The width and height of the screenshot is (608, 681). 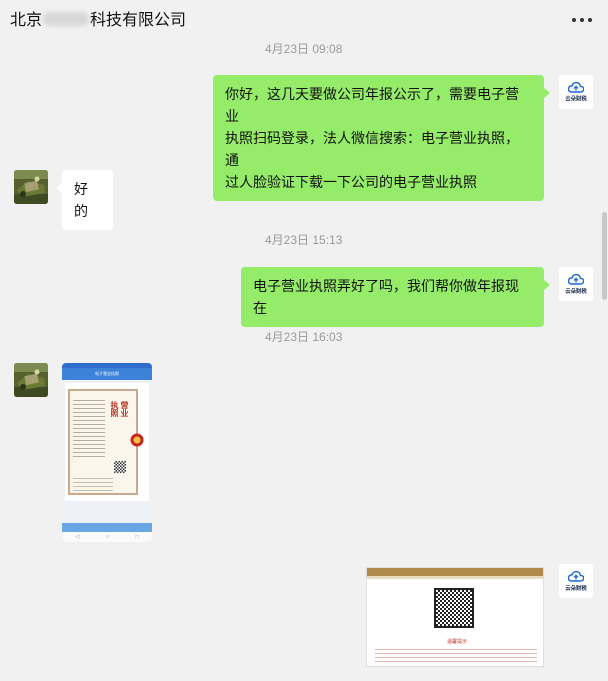 What do you see at coordinates (138, 20) in the screenshot?
I see `chat-title-suffix: 科技有限公司` at bounding box center [138, 20].